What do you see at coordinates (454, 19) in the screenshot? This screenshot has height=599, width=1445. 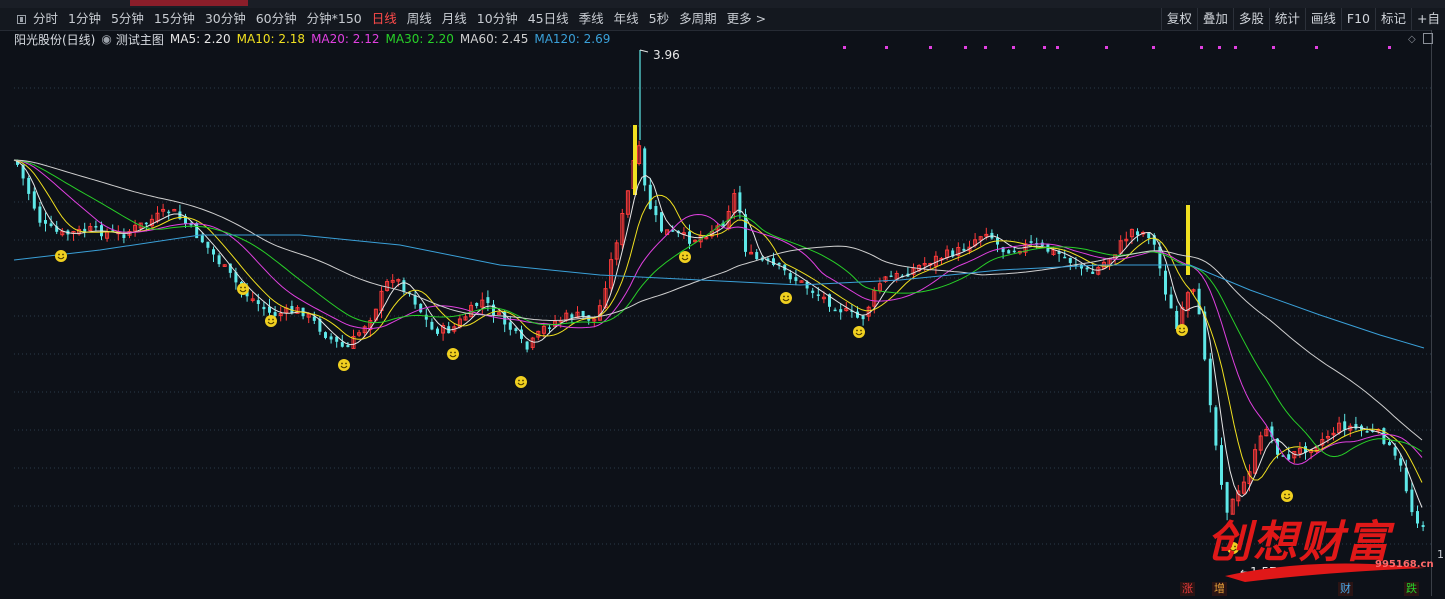 I see `period-tab-9: 月线` at bounding box center [454, 19].